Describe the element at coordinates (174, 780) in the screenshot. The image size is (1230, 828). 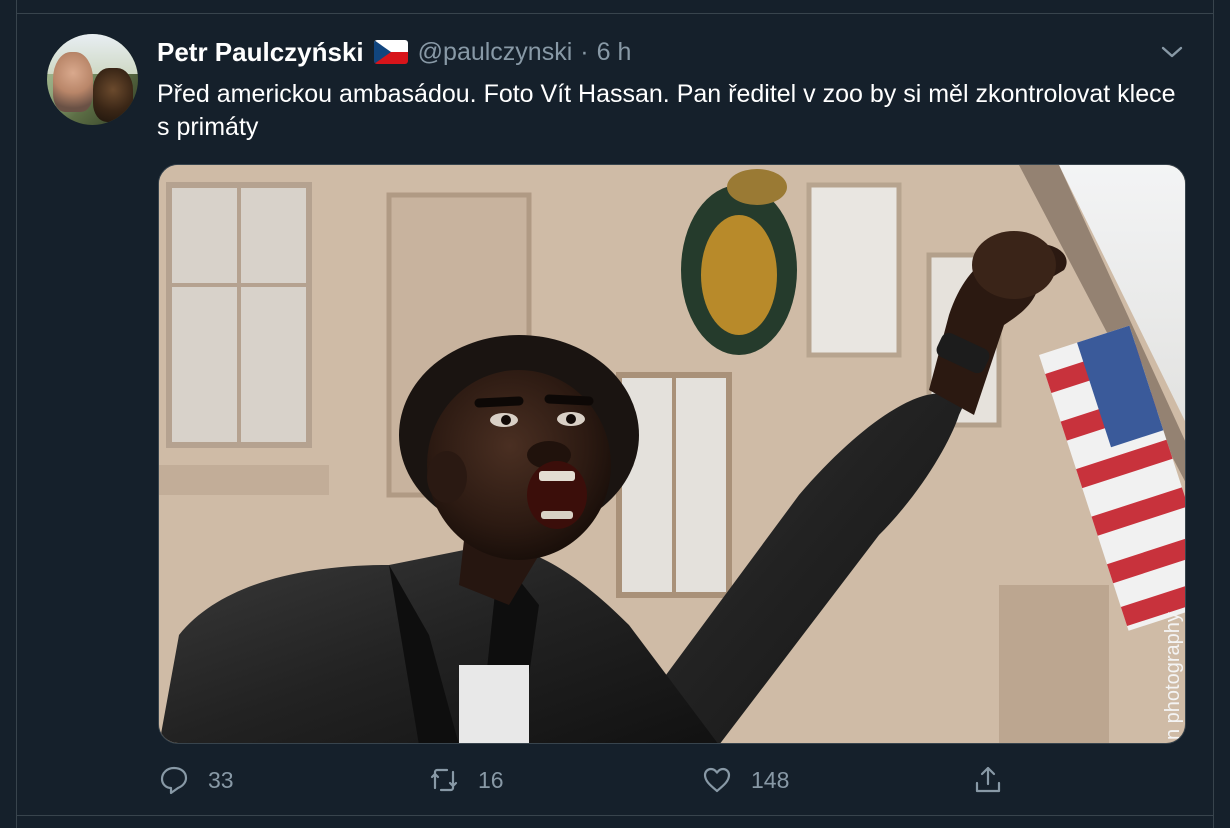
I see `reply-icon` at that location.